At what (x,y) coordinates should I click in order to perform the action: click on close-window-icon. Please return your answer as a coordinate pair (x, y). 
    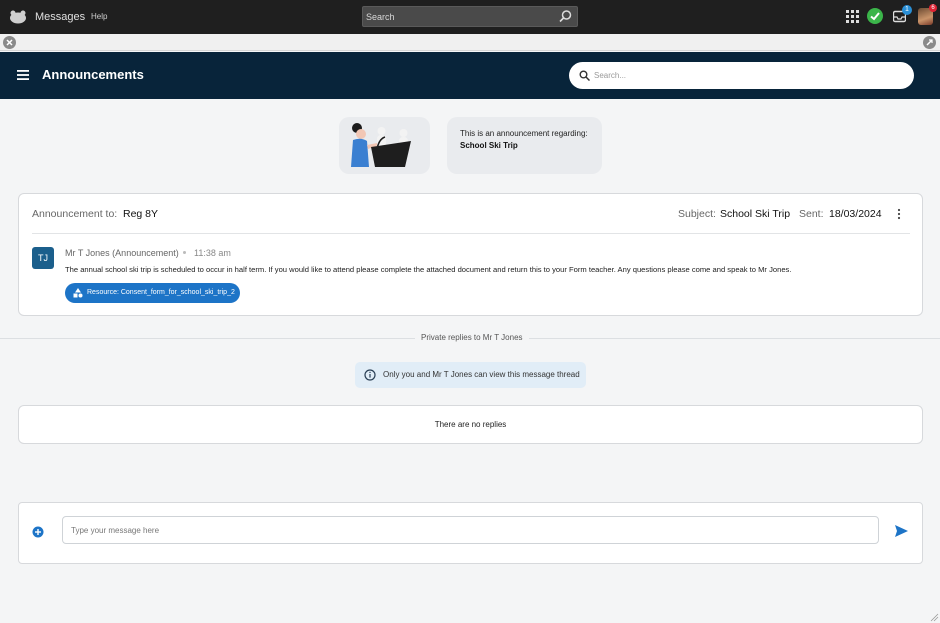
    Looking at the image, I should click on (9, 42).